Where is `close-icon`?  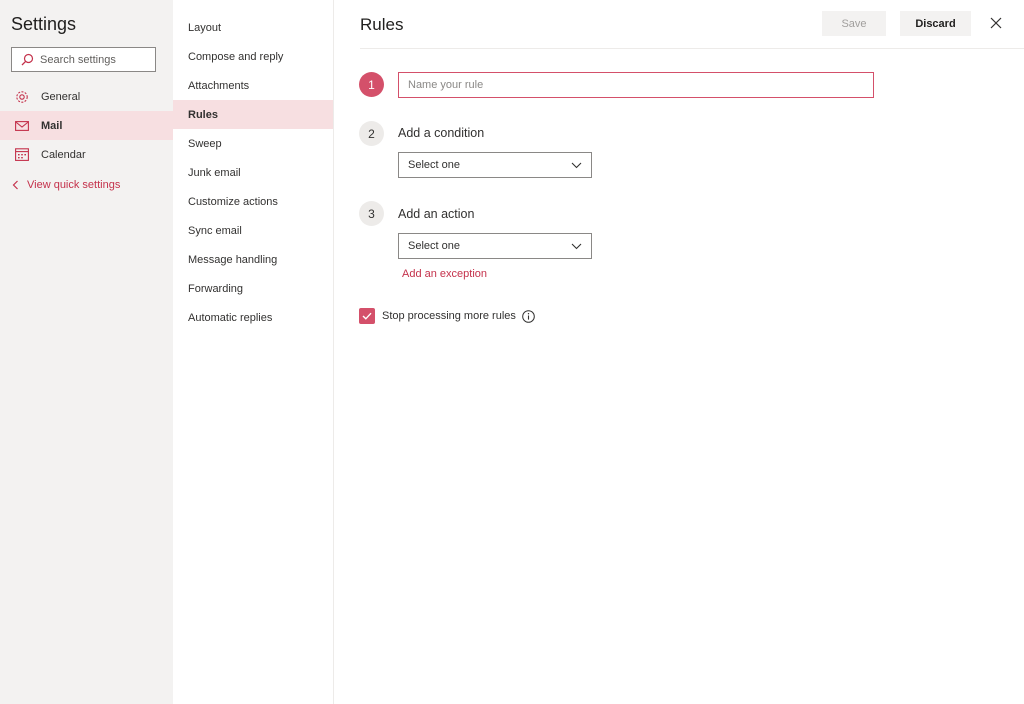
close-icon is located at coordinates (996, 23).